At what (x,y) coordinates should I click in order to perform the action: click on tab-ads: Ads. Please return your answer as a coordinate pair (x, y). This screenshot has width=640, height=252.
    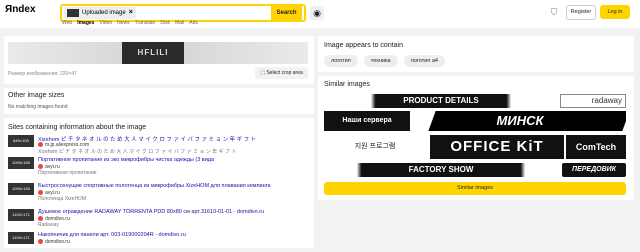
    Looking at the image, I should click on (193, 23).